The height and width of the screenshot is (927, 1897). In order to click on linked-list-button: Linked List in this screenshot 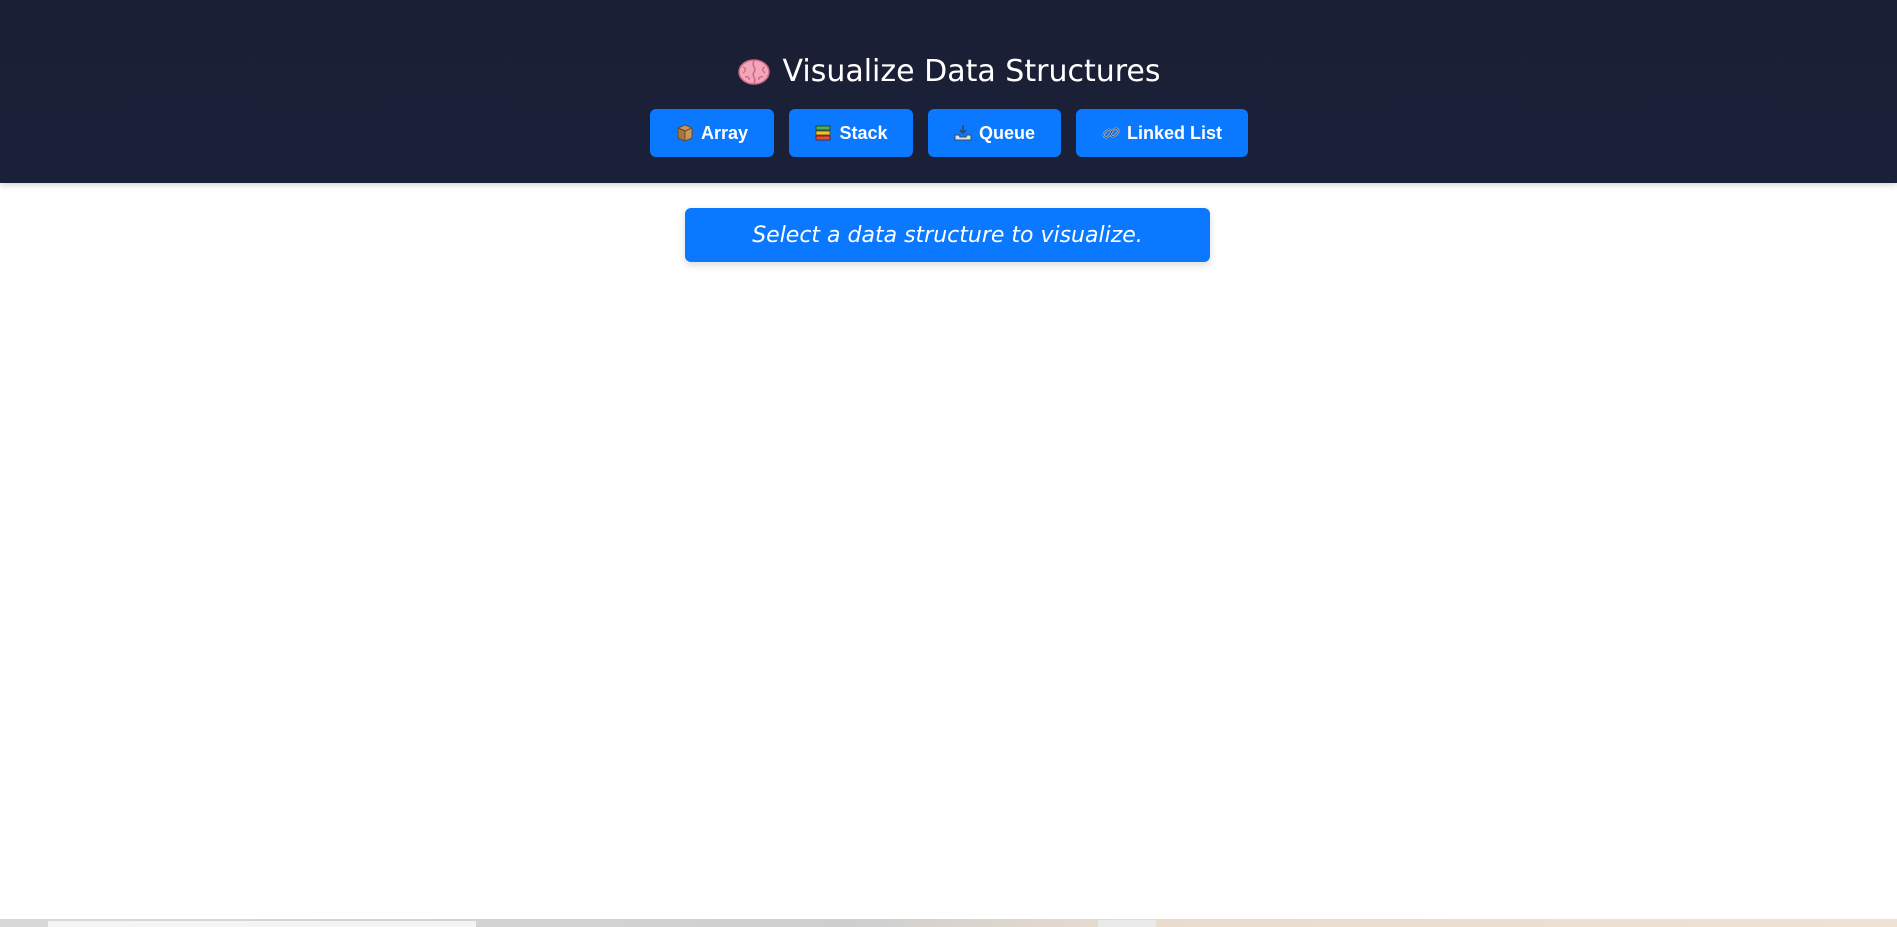, I will do `click(1161, 133)`.